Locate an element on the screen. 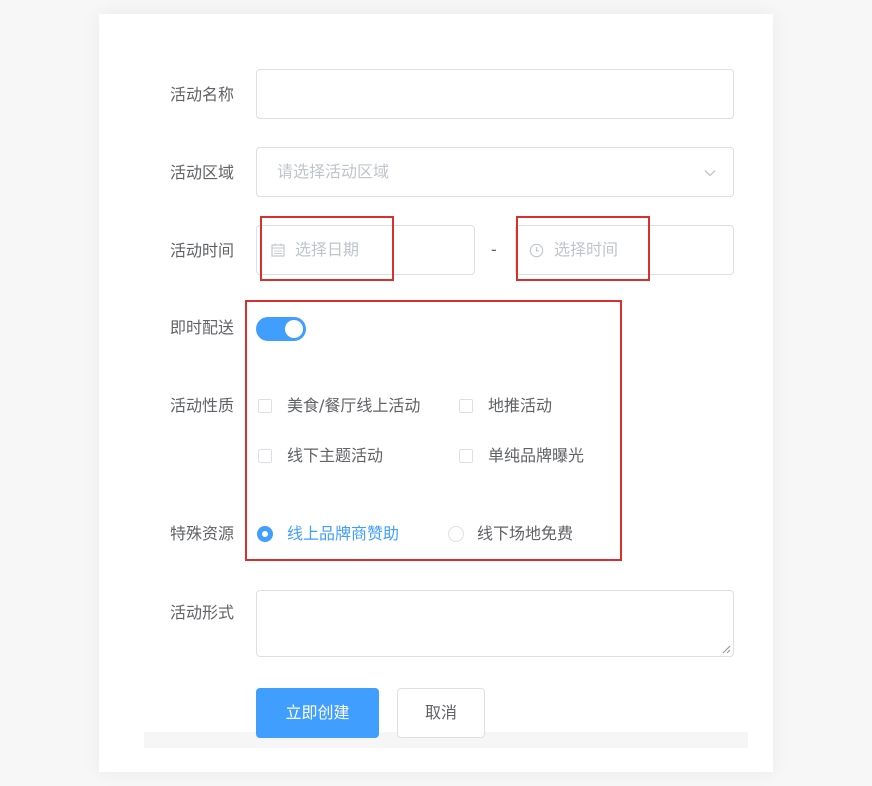  chevron-down-icon is located at coordinates (710, 173).